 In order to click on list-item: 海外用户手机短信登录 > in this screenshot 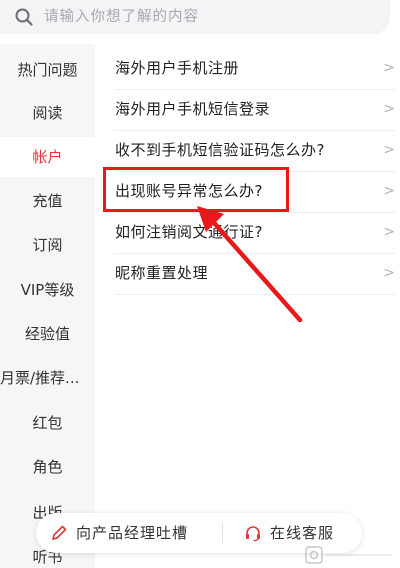, I will do `click(255, 109)`.